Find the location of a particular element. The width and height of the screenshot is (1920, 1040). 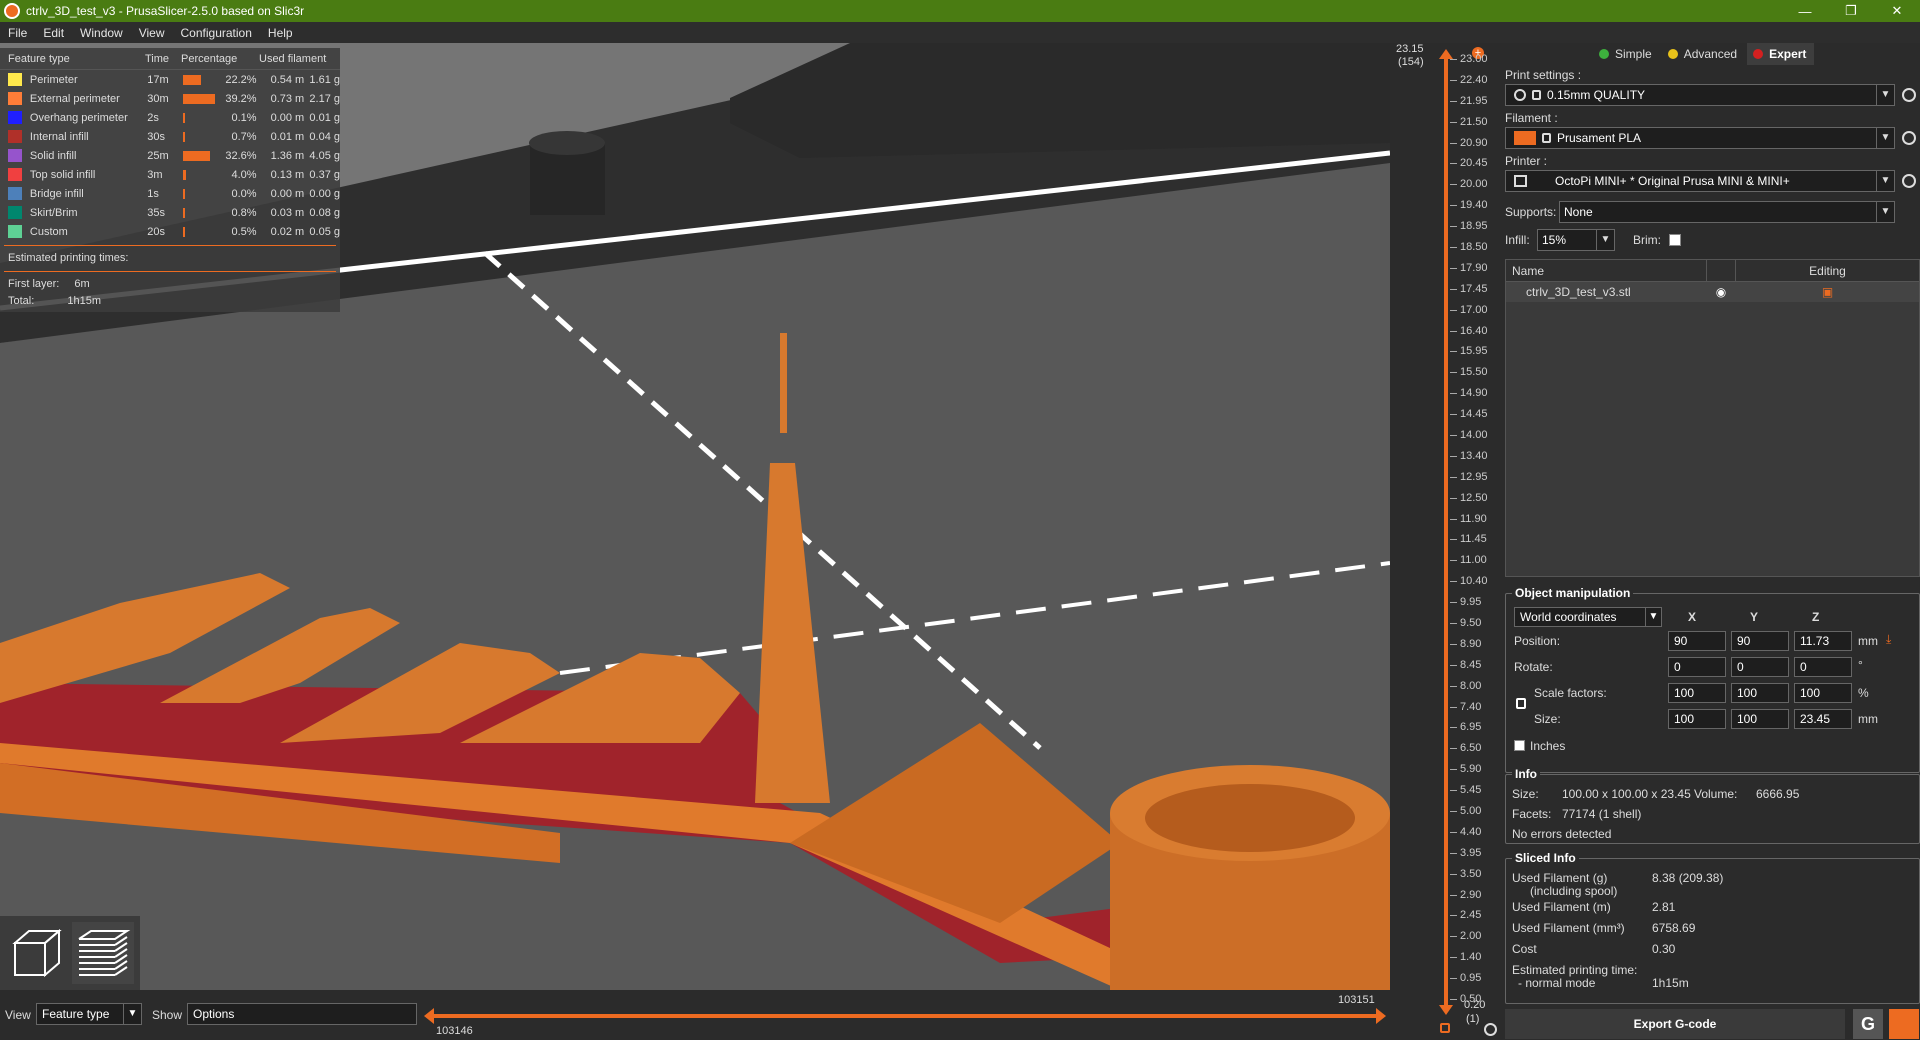

info-volume-value: 6666.95 is located at coordinates (1778, 794).